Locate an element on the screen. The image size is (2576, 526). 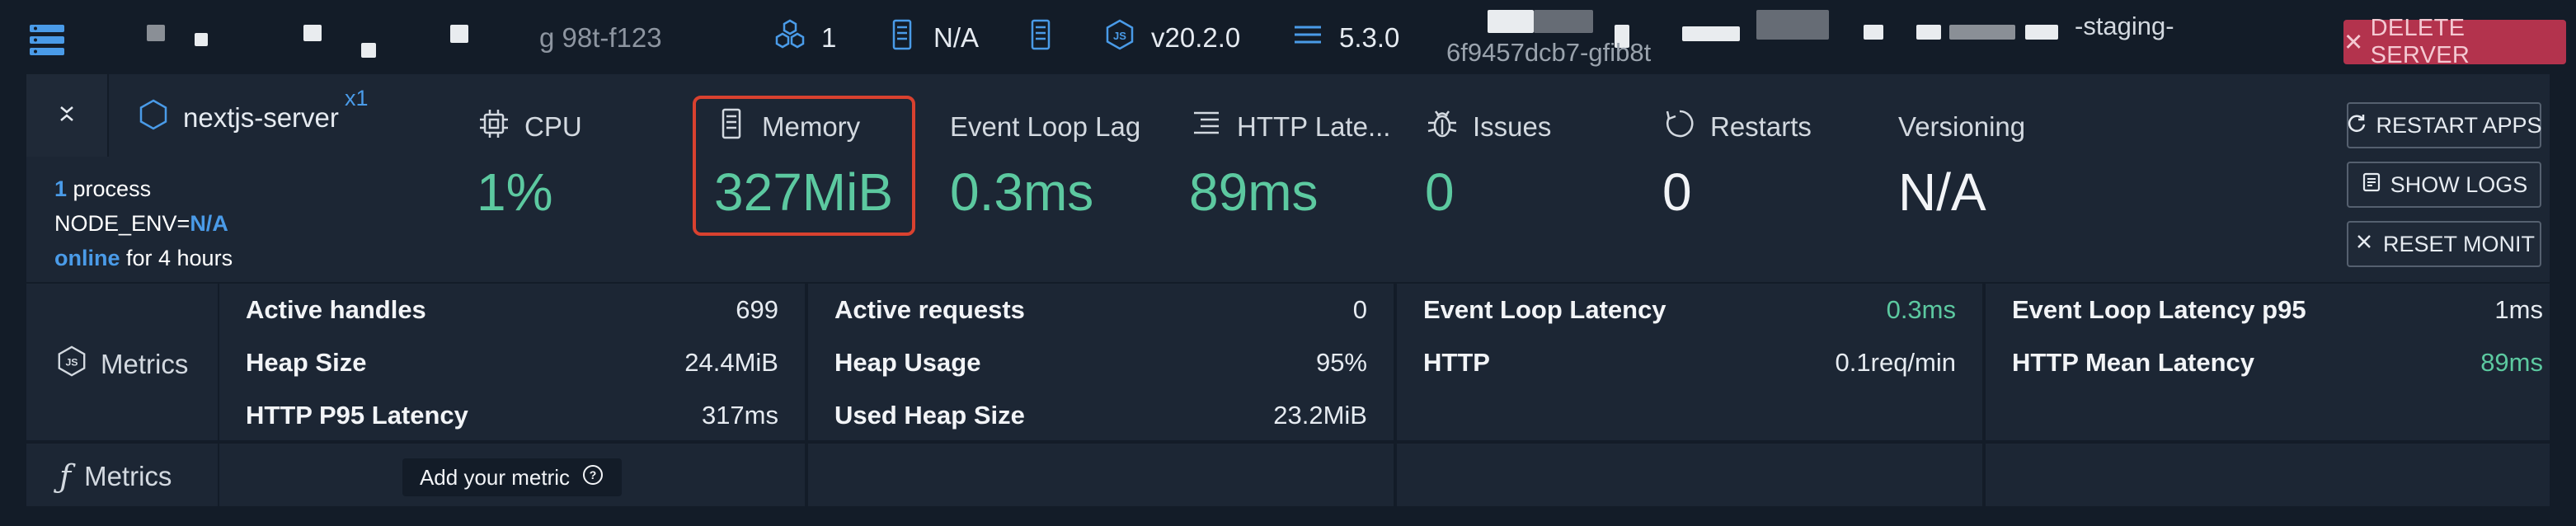
versioning-value: N/A is located at coordinates (1942, 192).